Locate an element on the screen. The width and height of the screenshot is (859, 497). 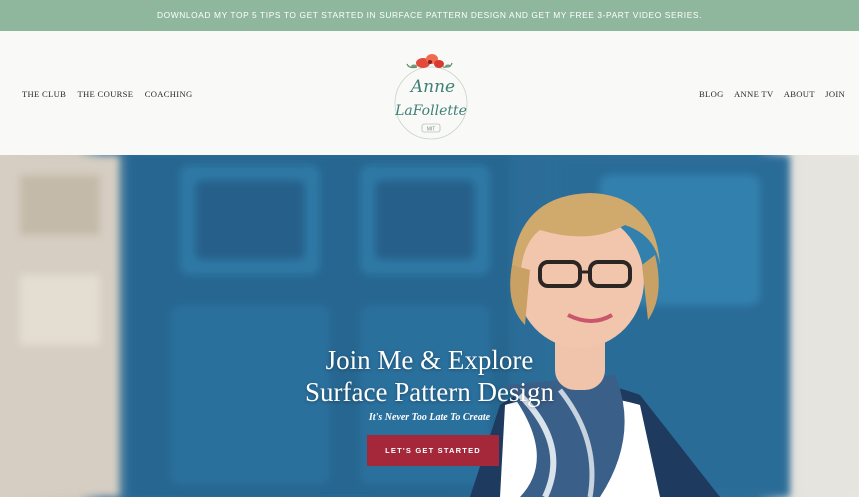
logo-badge: MIT is located at coordinates (431, 130).